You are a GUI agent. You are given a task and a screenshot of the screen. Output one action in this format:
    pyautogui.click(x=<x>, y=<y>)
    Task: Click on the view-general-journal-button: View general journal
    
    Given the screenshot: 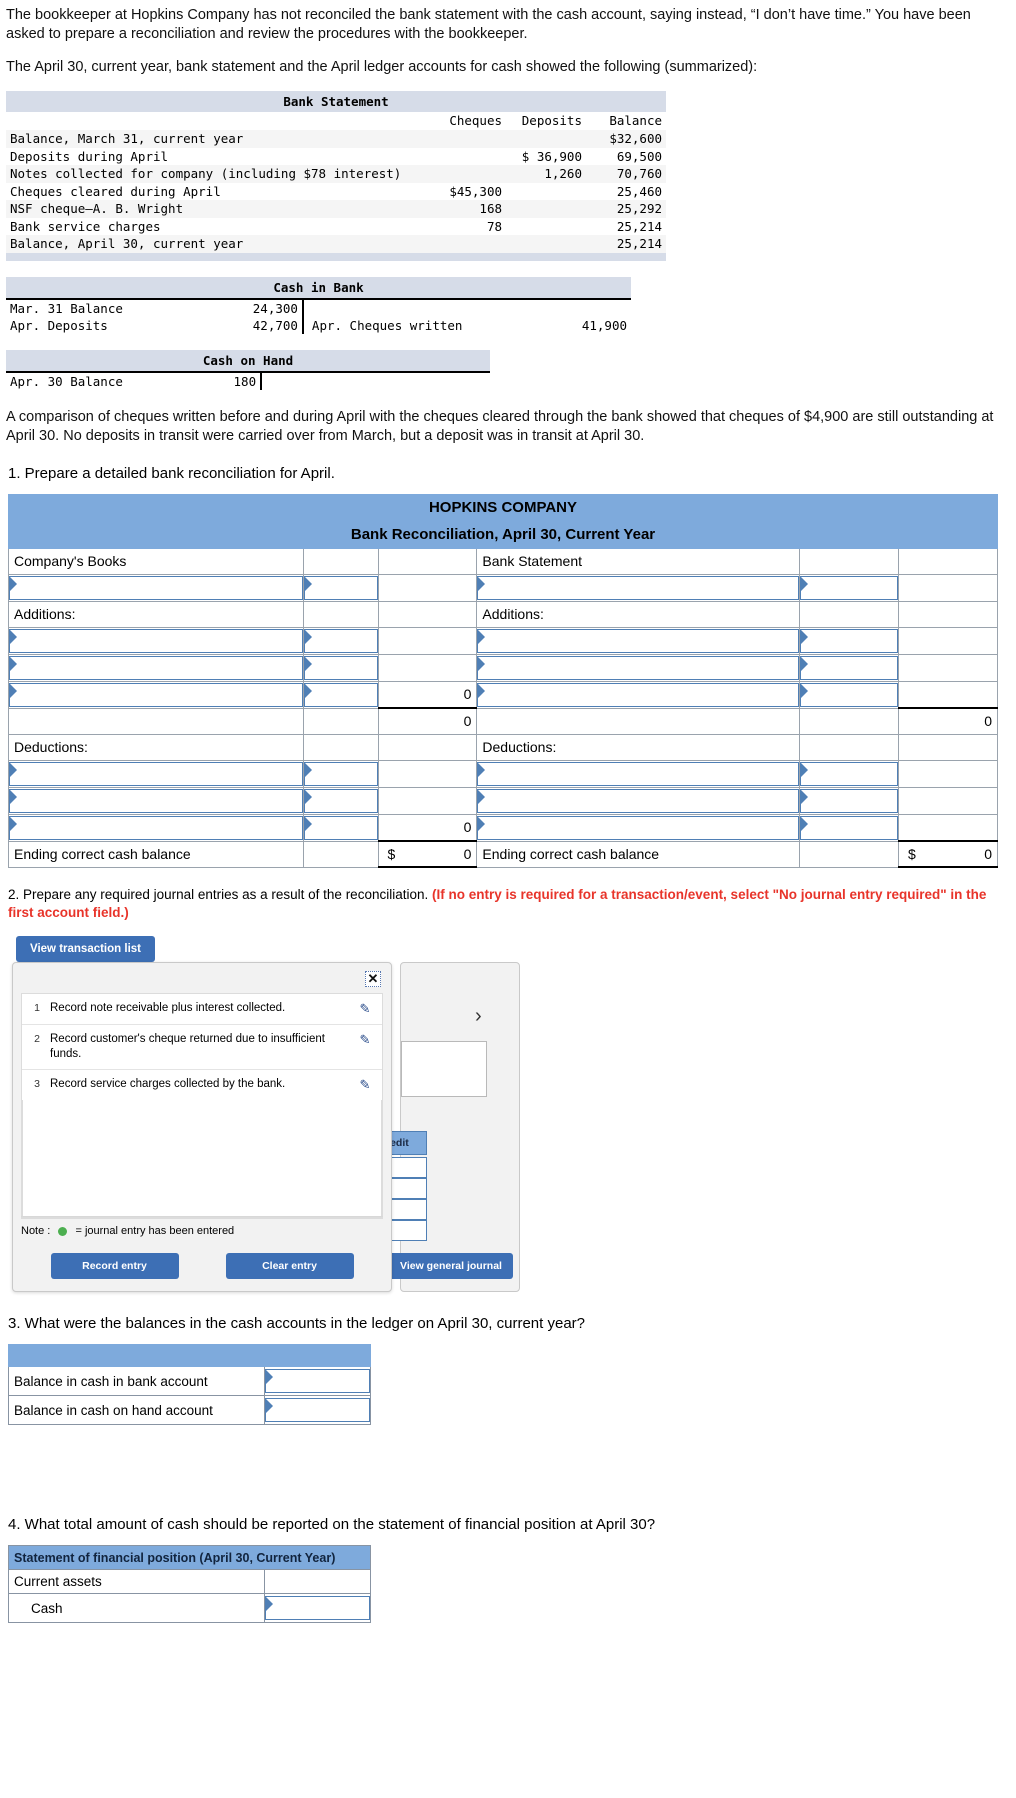 What is the action you would take?
    pyautogui.click(x=451, y=1266)
    